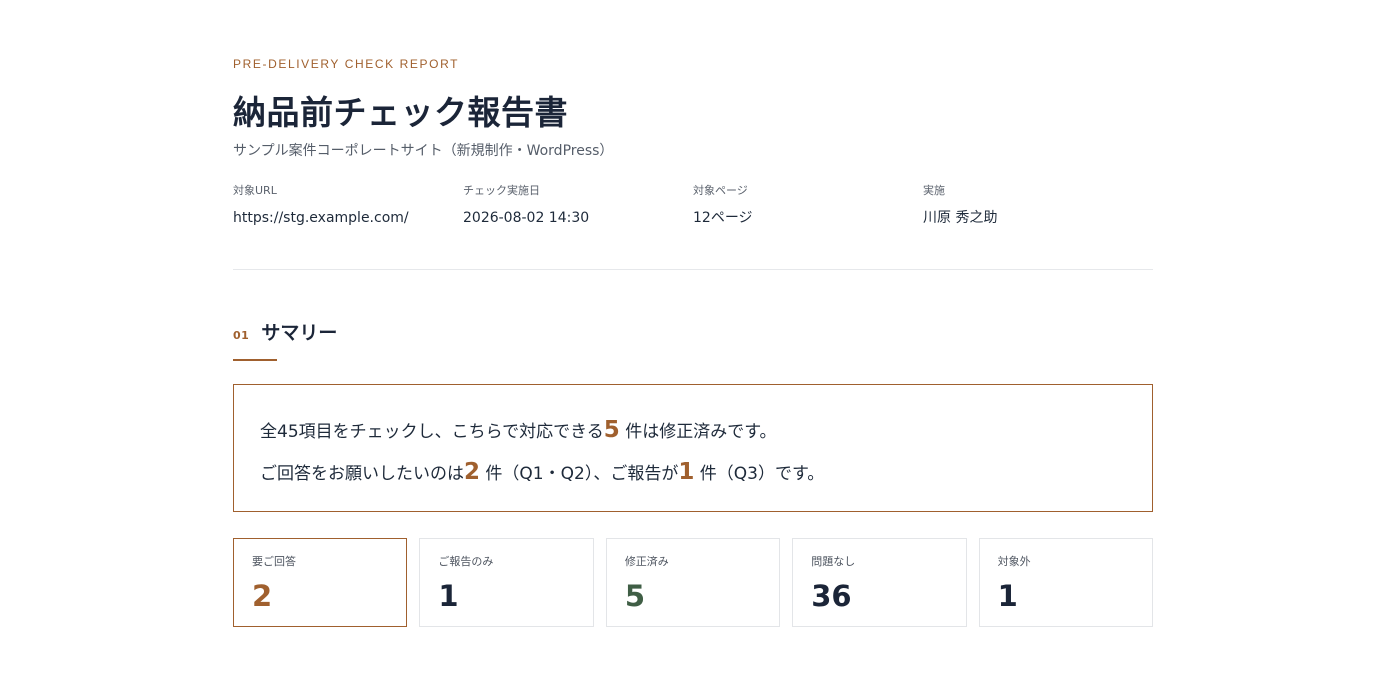 The height and width of the screenshot is (700, 1400). I want to click on meta-label: 対象URL, so click(255, 190).